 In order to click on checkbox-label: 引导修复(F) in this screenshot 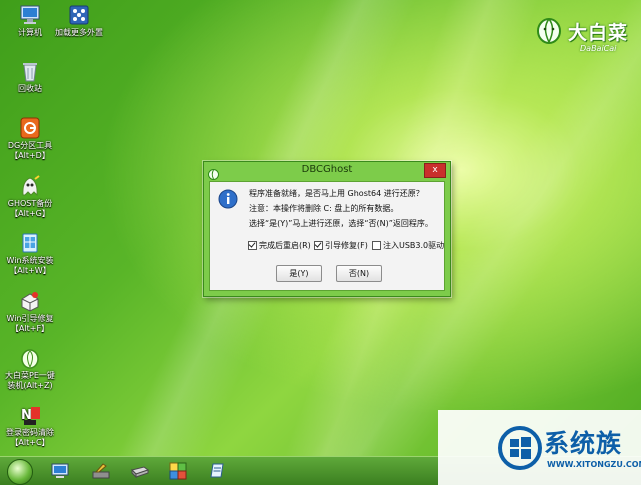, I will do `click(346, 245)`.